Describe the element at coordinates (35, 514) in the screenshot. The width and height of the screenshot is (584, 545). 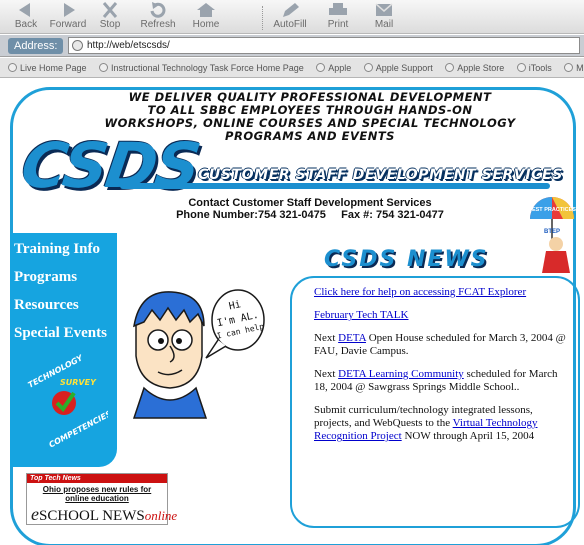
I see `ad-brand-e: e` at that location.